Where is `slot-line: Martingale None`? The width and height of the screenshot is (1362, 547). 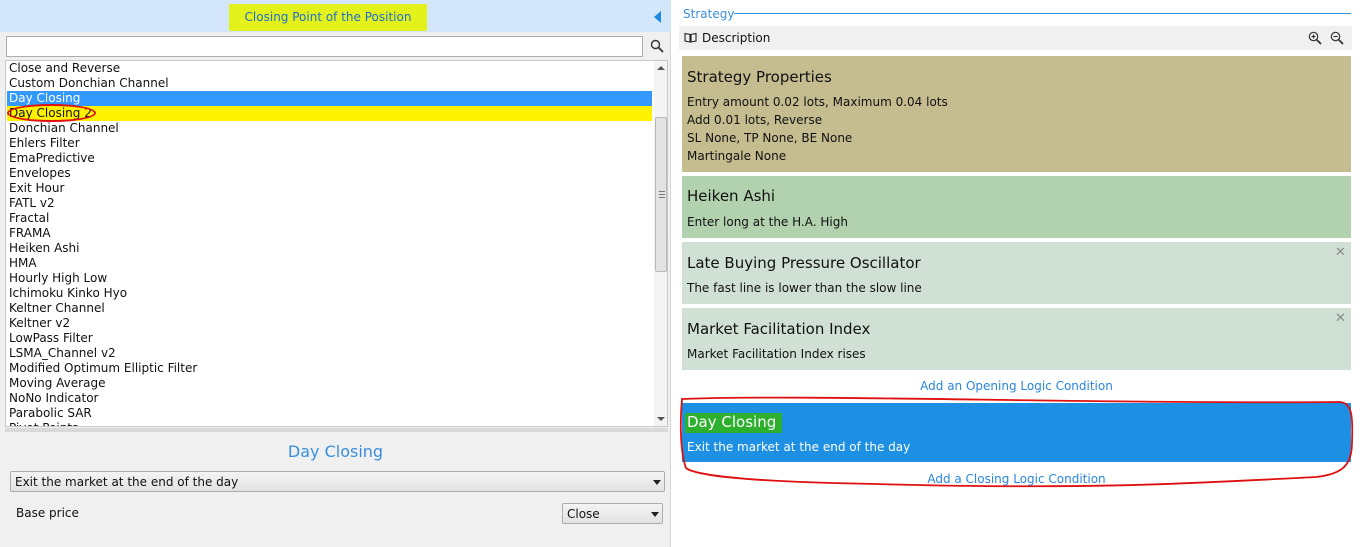
slot-line: Martingale None is located at coordinates (737, 156).